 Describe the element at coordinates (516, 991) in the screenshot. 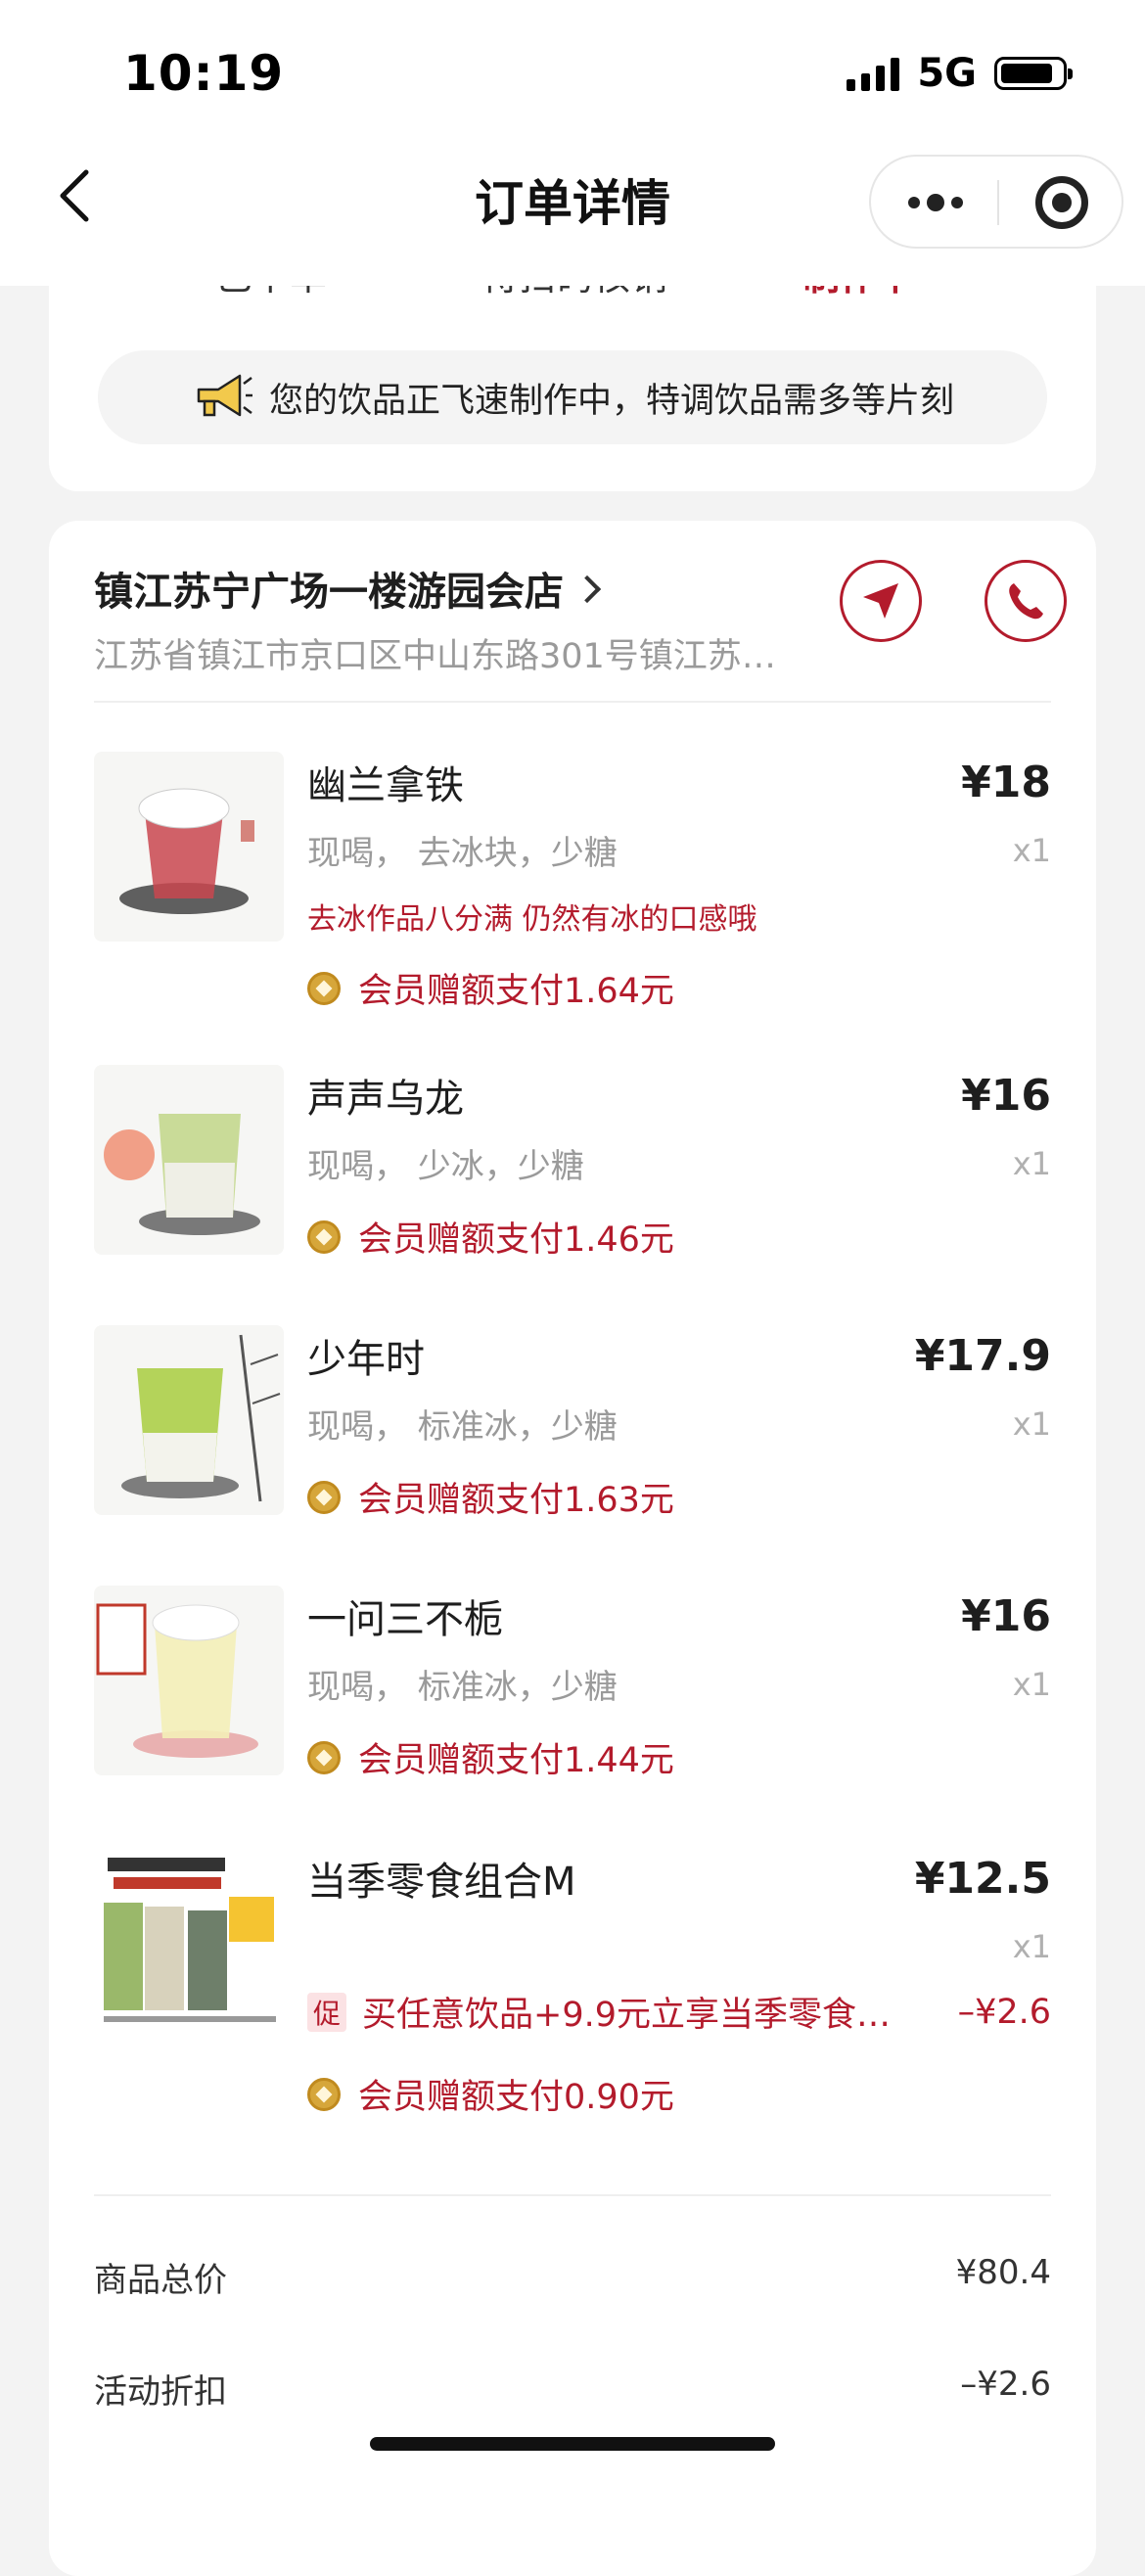

I see `member-pay-text: 会员赠额支付1.64元` at that location.